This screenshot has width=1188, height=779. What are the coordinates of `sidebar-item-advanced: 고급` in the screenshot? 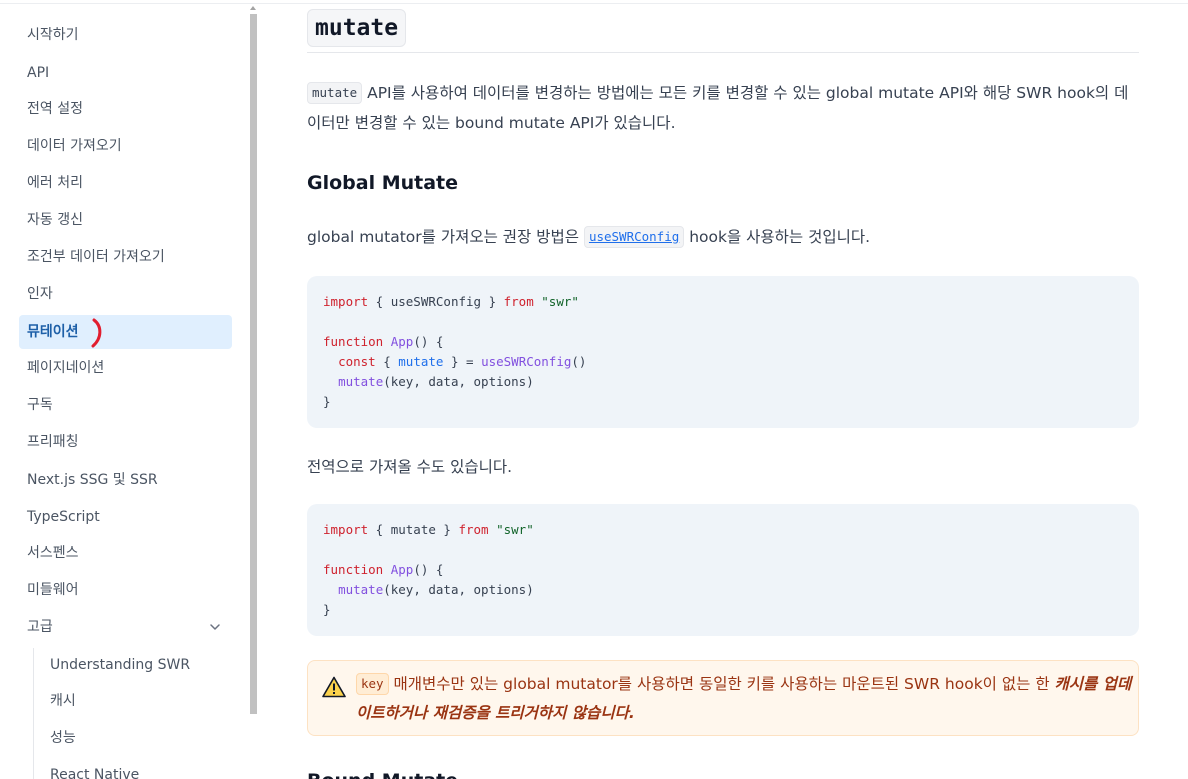 It's located at (125, 627).